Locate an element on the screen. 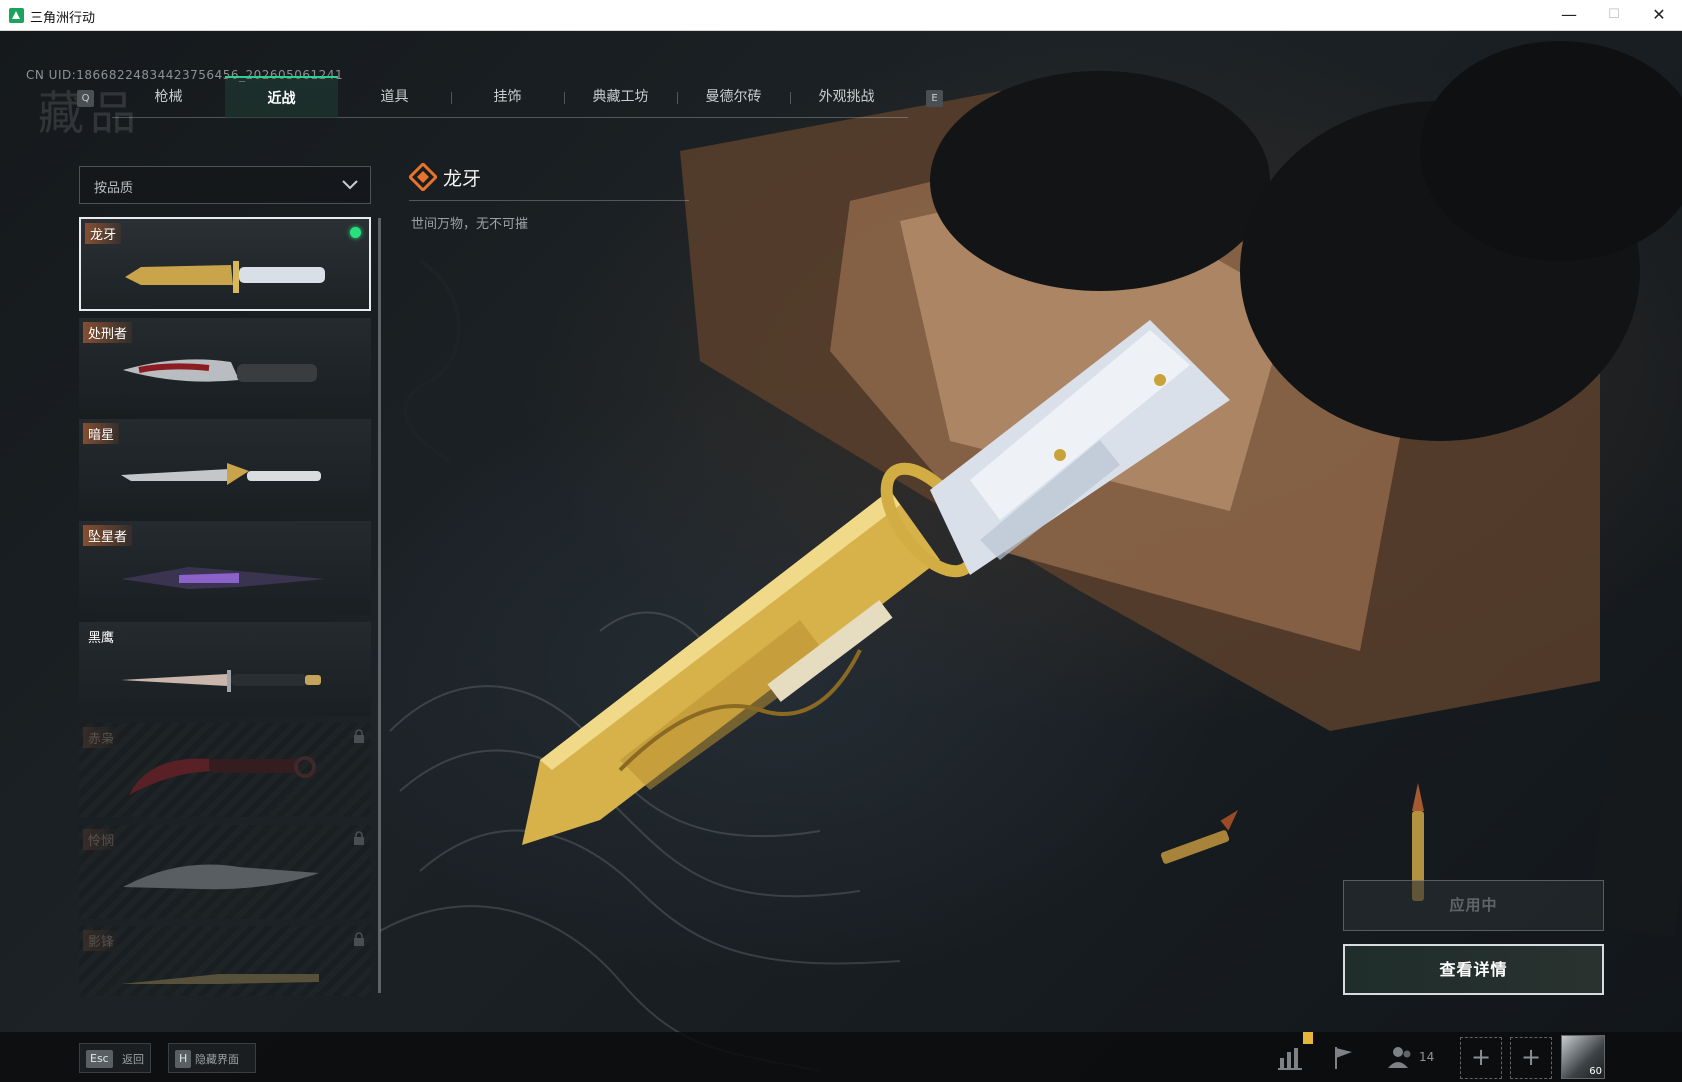  list-item-executioner: 处刑者 is located at coordinates (225, 365).